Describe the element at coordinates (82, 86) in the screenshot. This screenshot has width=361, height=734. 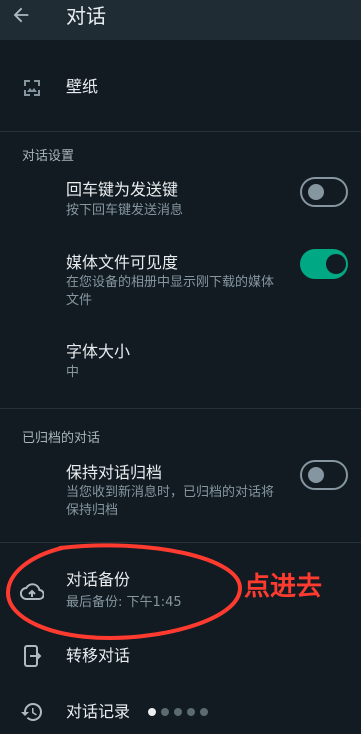
I see `wallpaper-label: 壁纸` at that location.